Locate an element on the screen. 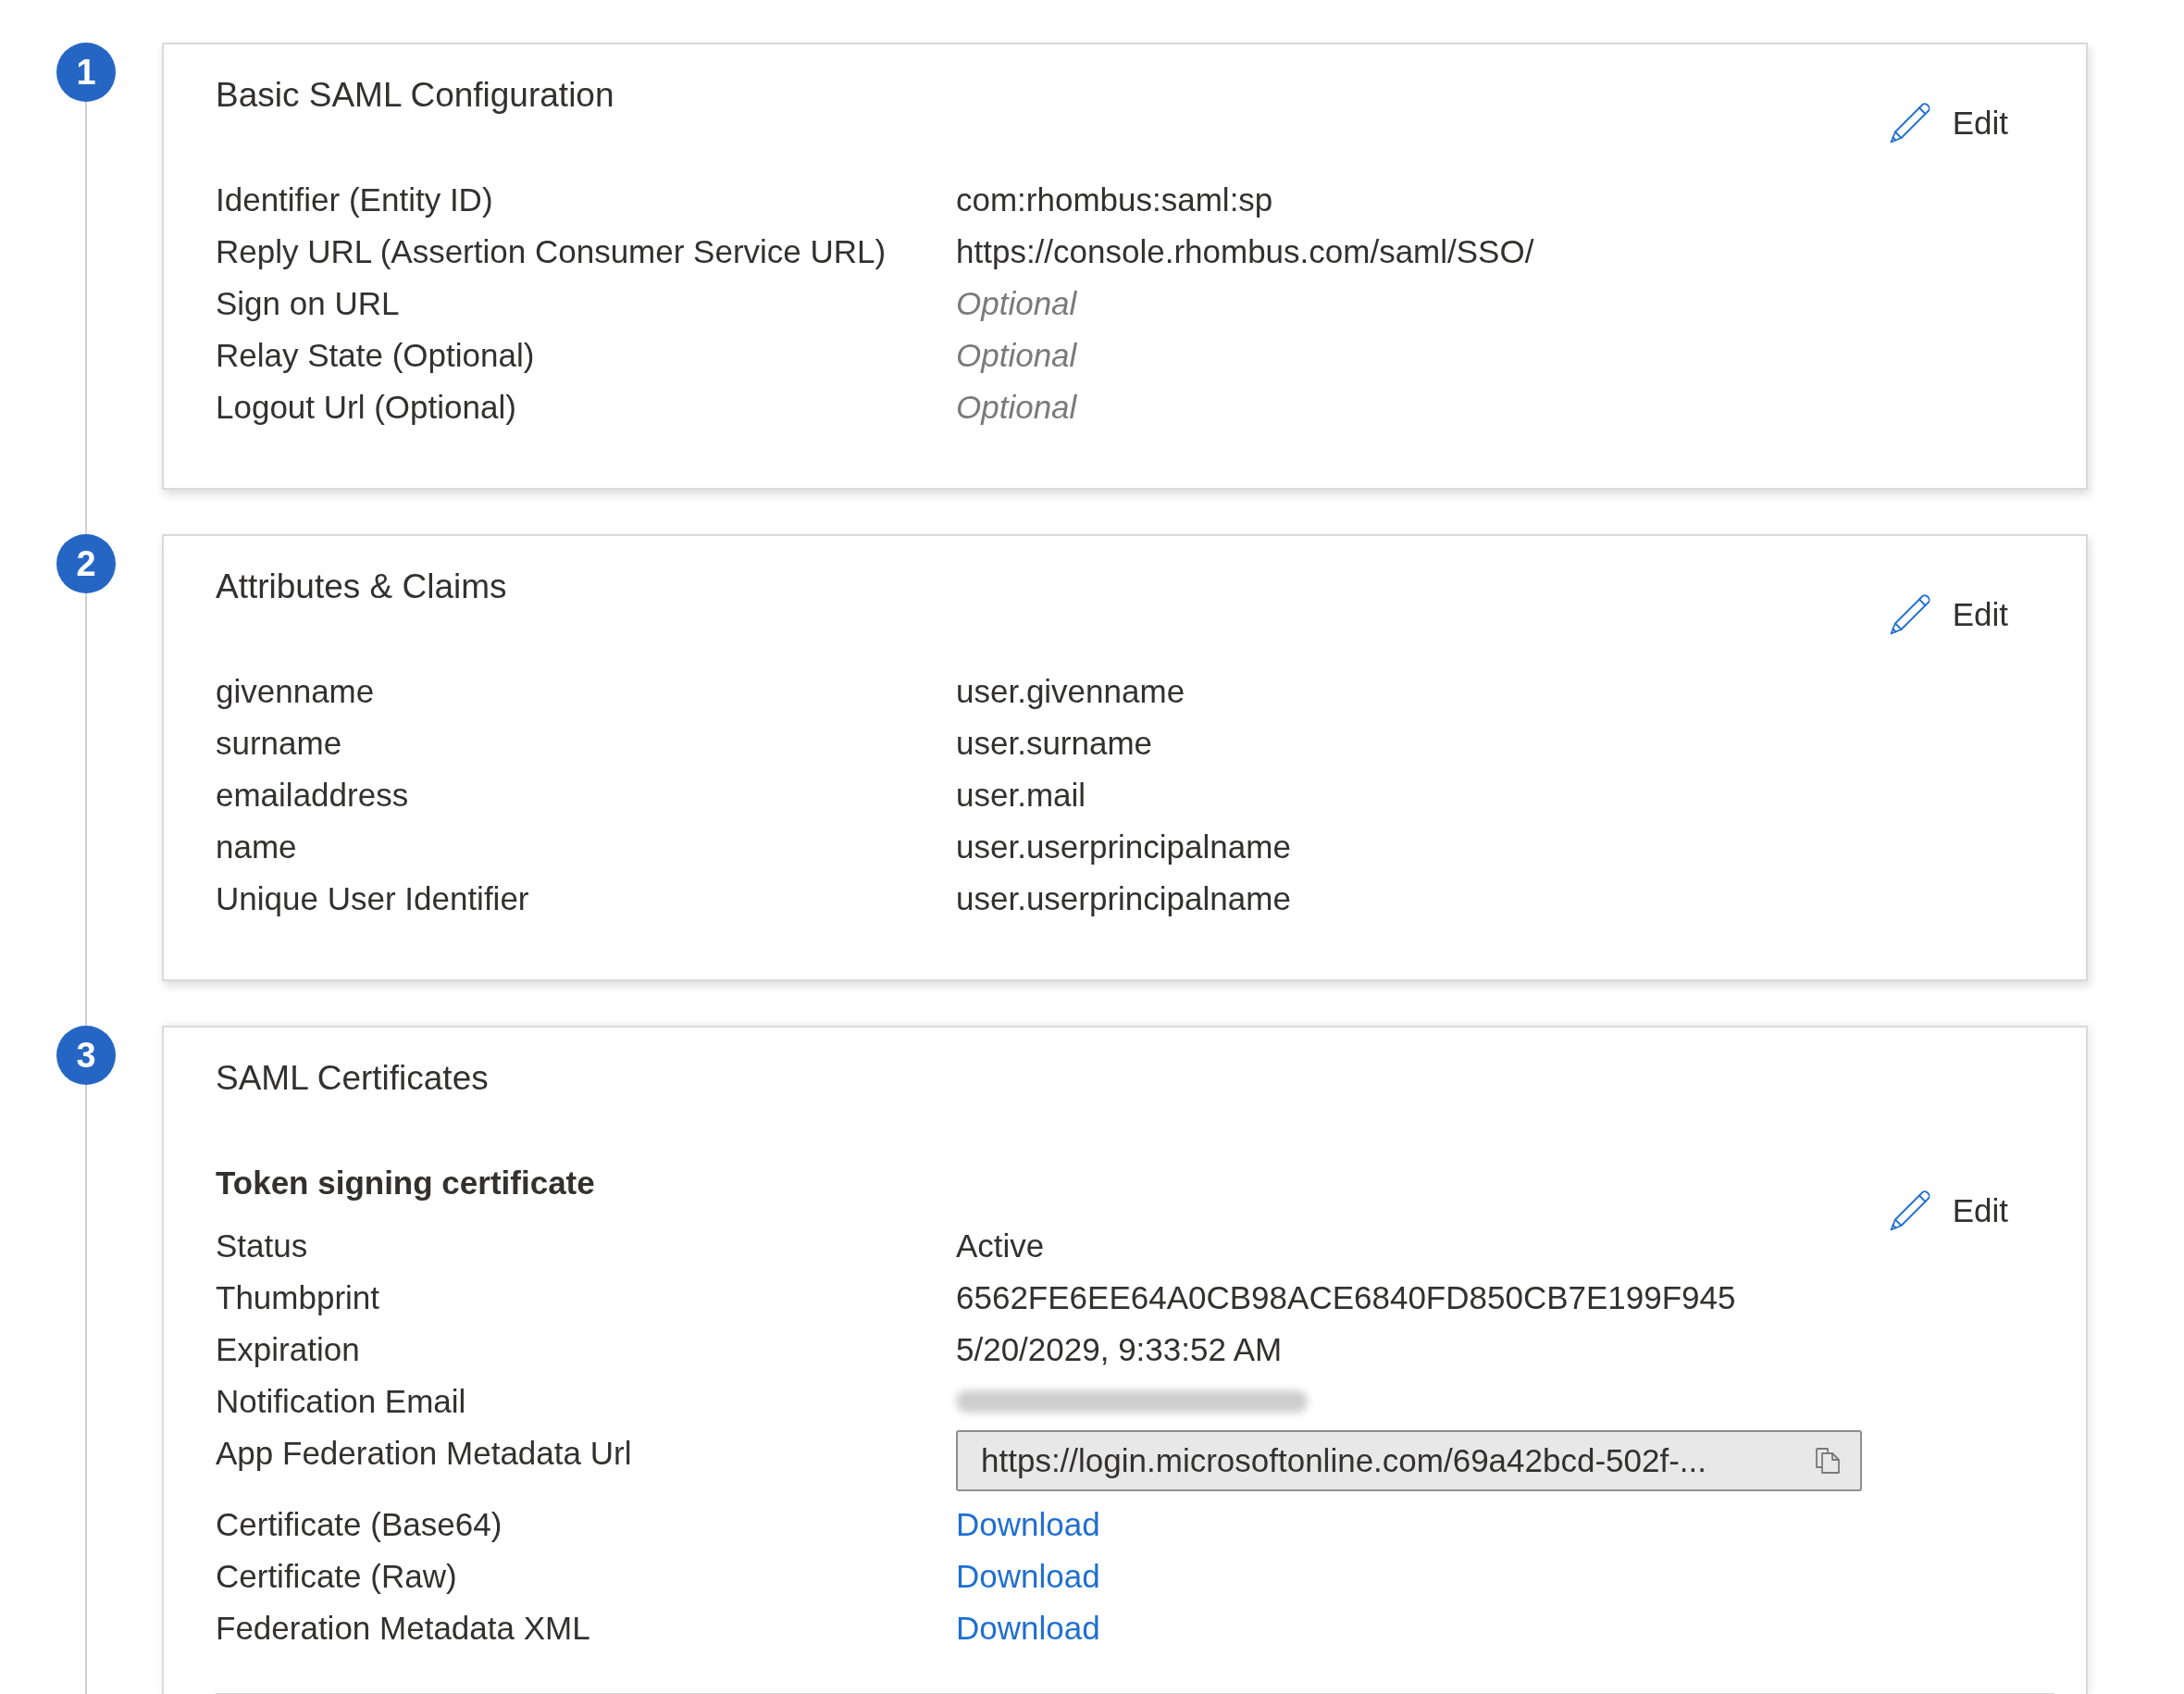 The width and height of the screenshot is (2184, 1694). field-label: emailaddress is located at coordinates (313, 795).